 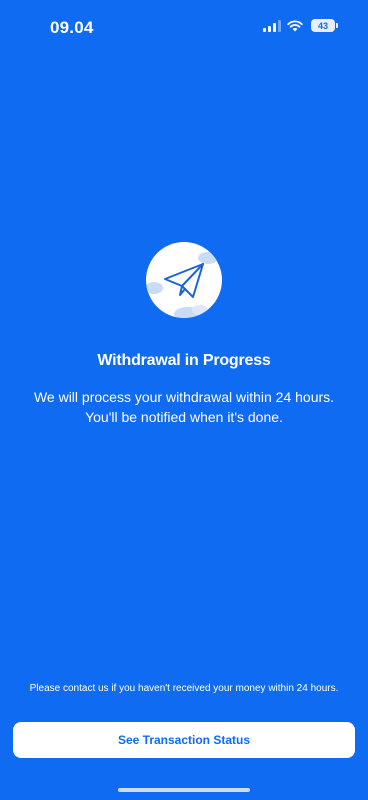 What do you see at coordinates (182, 285) in the screenshot?
I see `paper-plane-icon` at bounding box center [182, 285].